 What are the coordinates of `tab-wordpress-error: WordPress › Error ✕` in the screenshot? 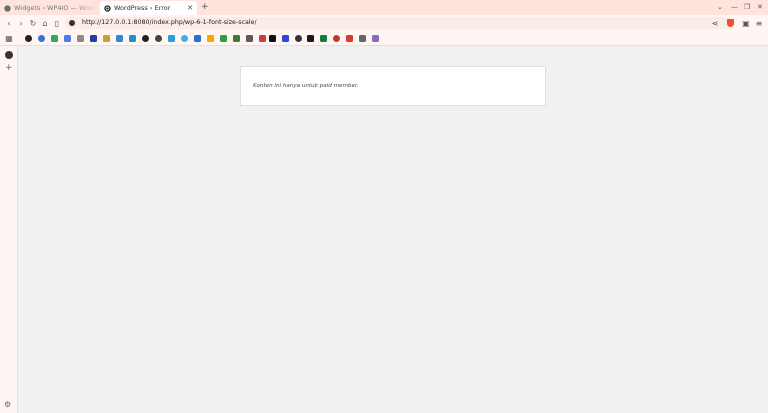 It's located at (148, 8).